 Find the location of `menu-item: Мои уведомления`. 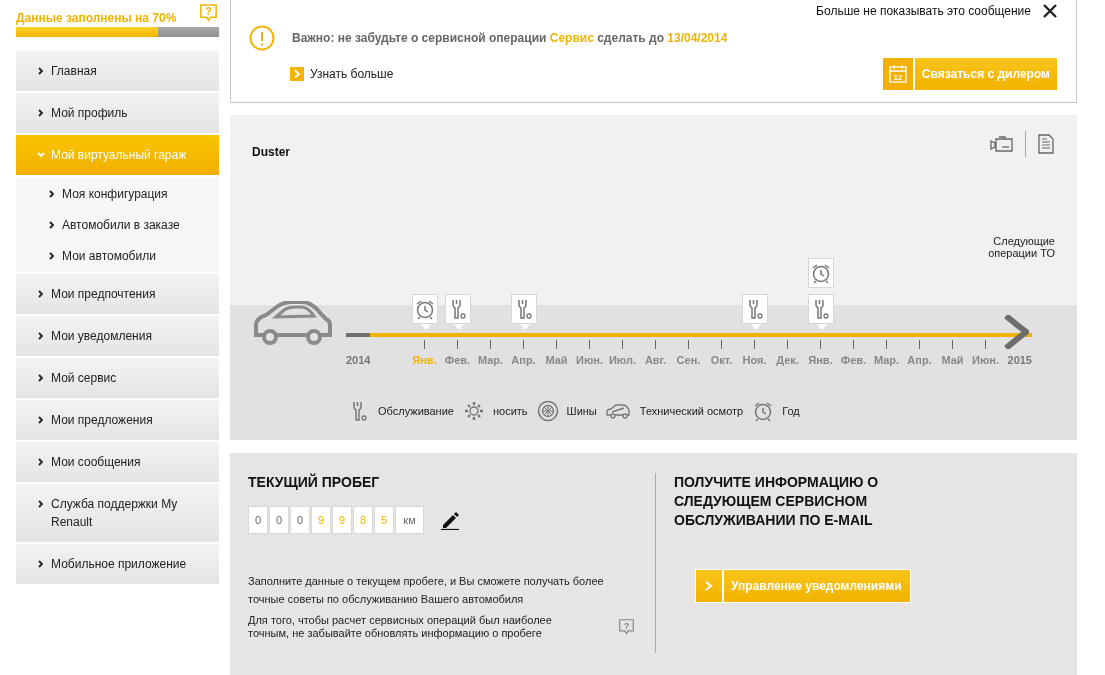

menu-item: Мои уведомления is located at coordinates (117, 337).